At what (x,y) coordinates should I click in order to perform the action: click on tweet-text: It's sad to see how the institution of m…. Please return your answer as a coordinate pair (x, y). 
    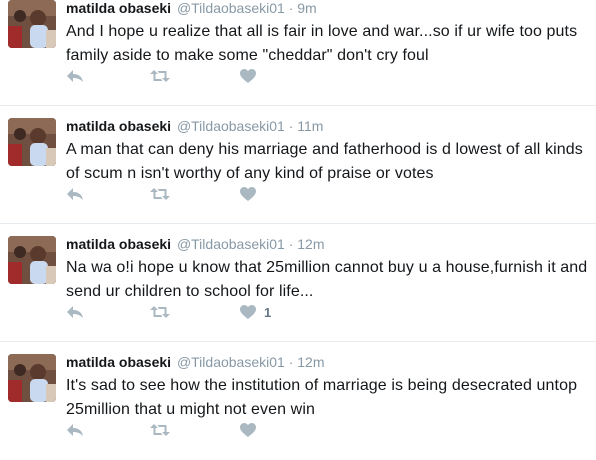
    Looking at the image, I should click on (322, 397).